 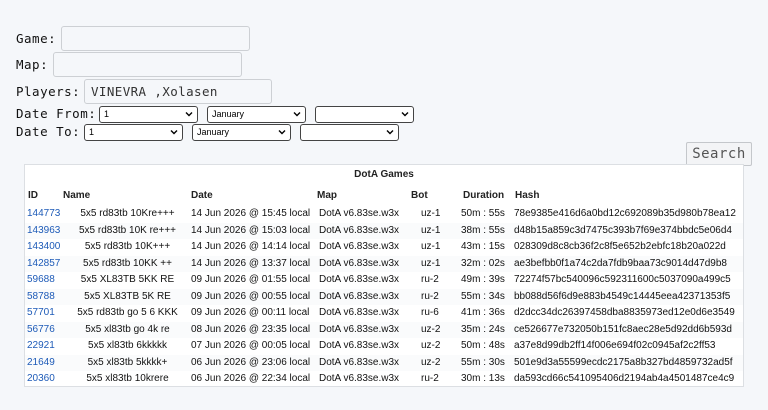 What do you see at coordinates (483, 345) in the screenshot?
I see `cell-duration: 50m : 48s` at bounding box center [483, 345].